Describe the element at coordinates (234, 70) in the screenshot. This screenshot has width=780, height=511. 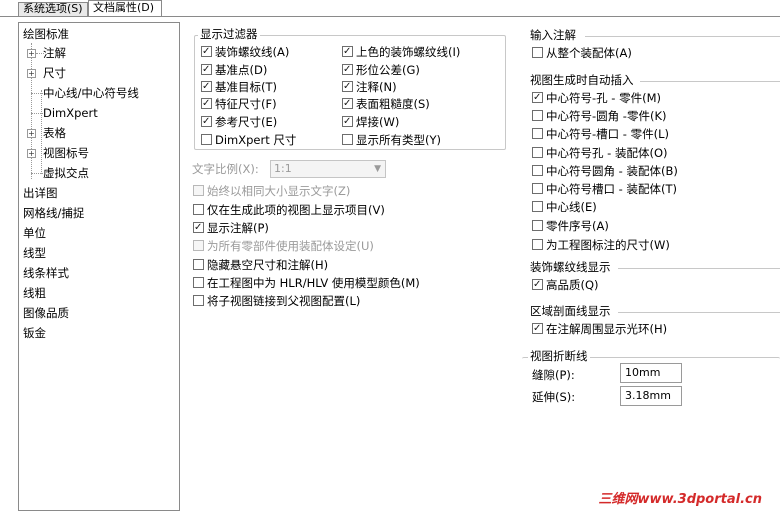
I see `filter-datums-checkbox: 基准点(D)` at that location.